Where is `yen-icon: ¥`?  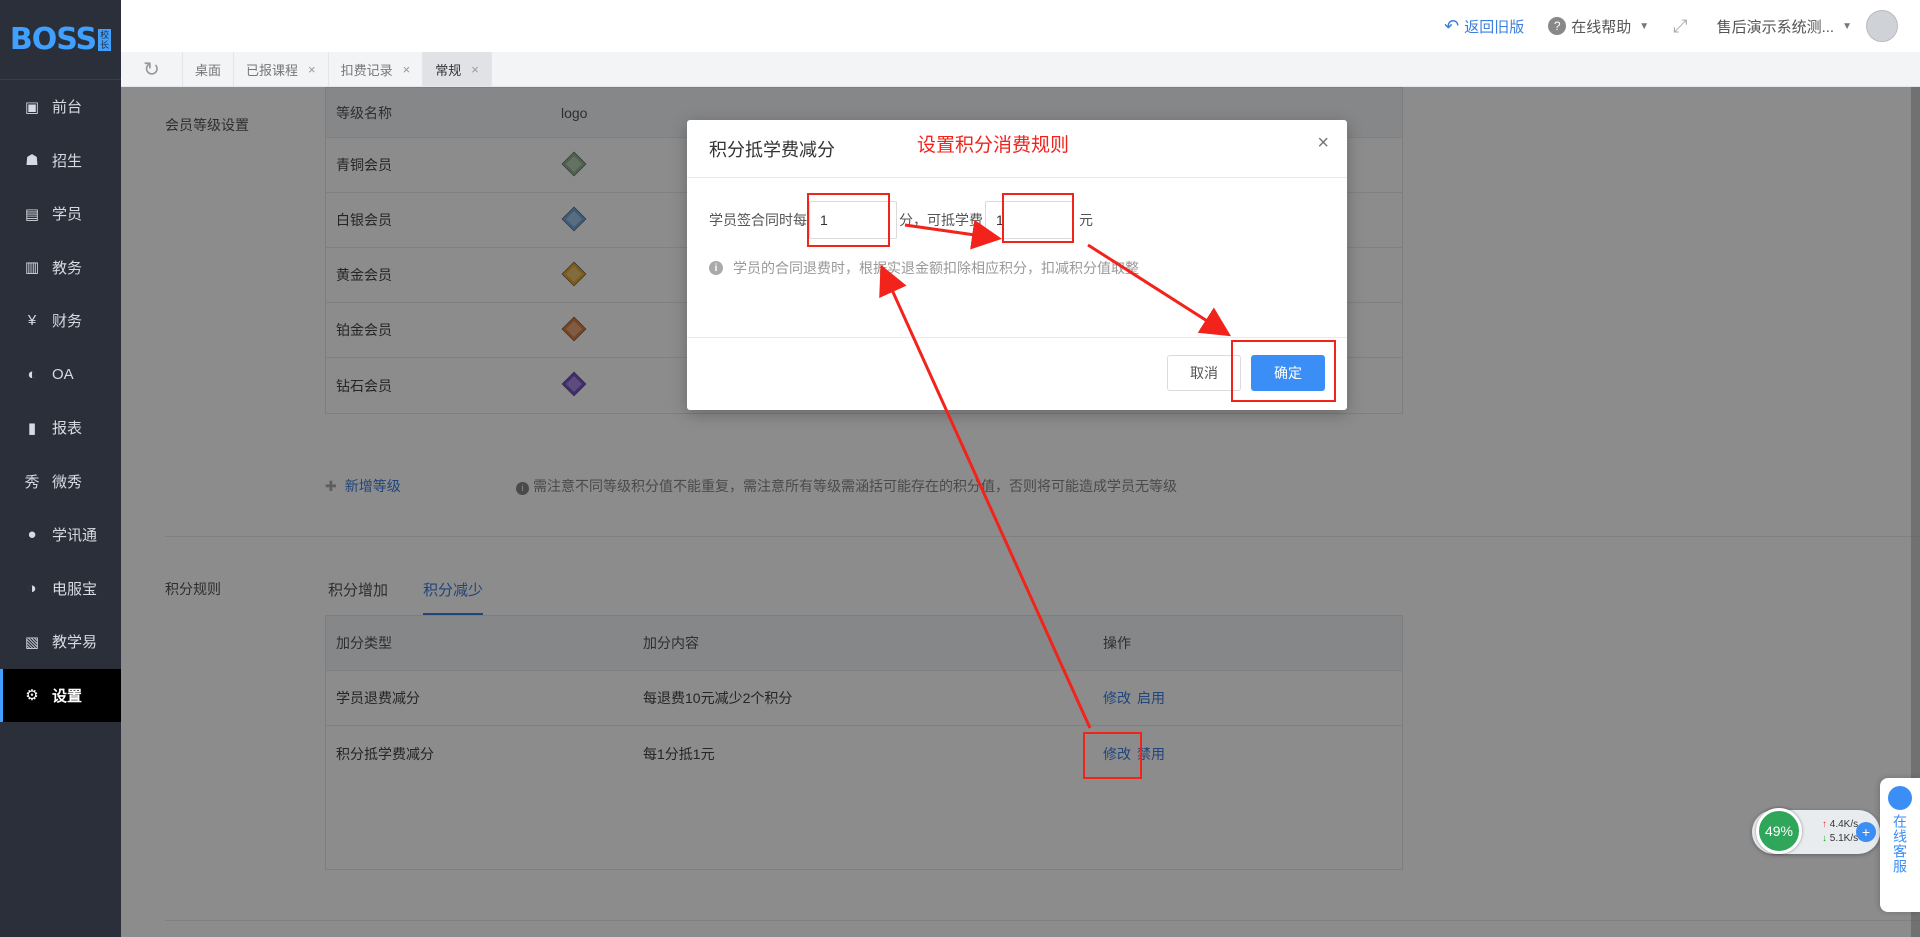 yen-icon: ¥ is located at coordinates (32, 321).